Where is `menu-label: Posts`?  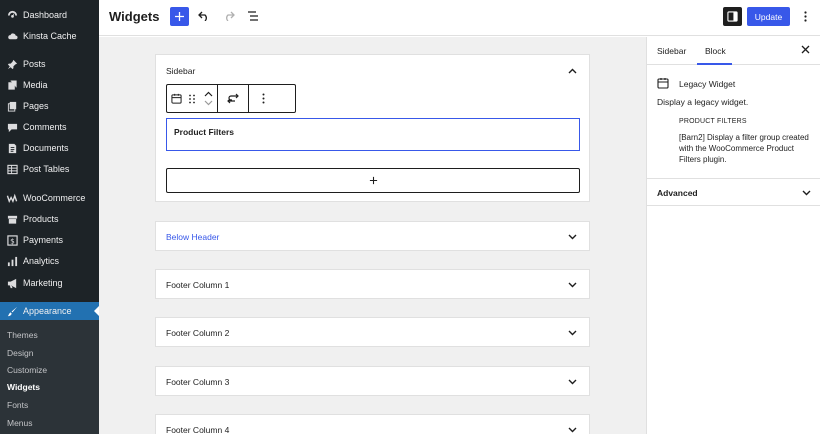 menu-label: Posts is located at coordinates (34, 64).